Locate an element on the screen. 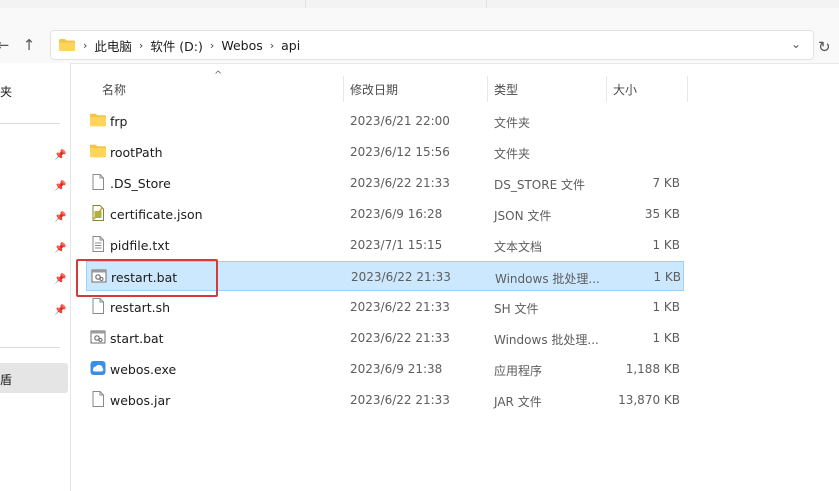 The width and height of the screenshot is (839, 491). column-header-size: 大小 is located at coordinates (625, 89).